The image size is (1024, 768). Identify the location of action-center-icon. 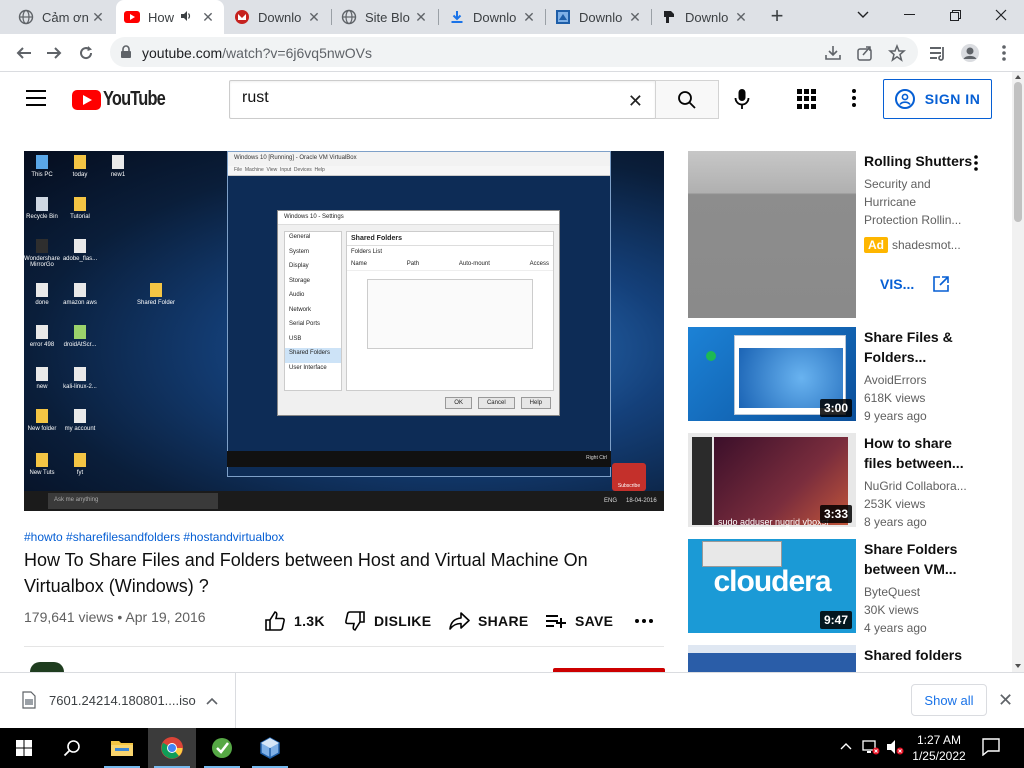
(991, 747).